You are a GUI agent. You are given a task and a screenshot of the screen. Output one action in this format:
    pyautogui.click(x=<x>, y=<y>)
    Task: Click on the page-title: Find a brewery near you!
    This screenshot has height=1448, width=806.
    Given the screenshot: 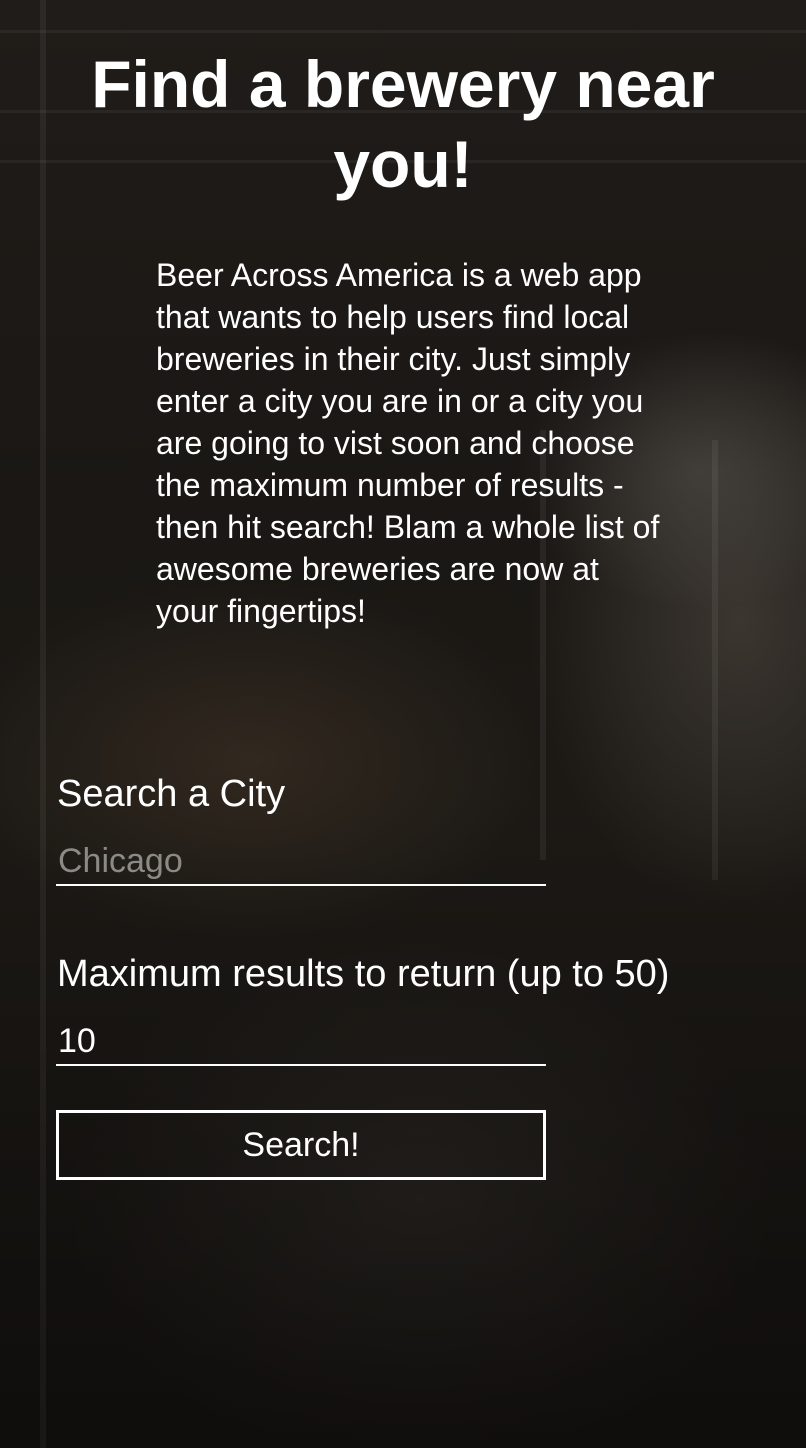 What is the action you would take?
    pyautogui.click(x=403, y=124)
    